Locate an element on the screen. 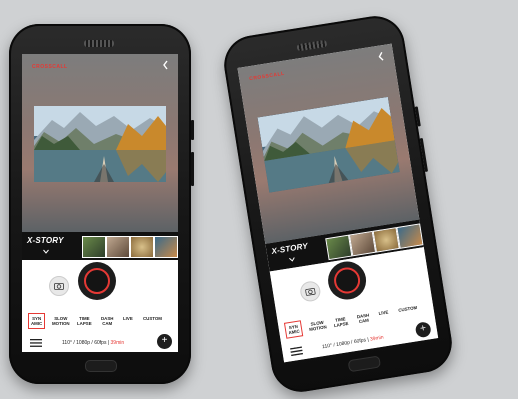 The height and width of the screenshot is (399, 518). status-bar: 110° / 1080p / 60fps | 39min + is located at coordinates (100, 343).